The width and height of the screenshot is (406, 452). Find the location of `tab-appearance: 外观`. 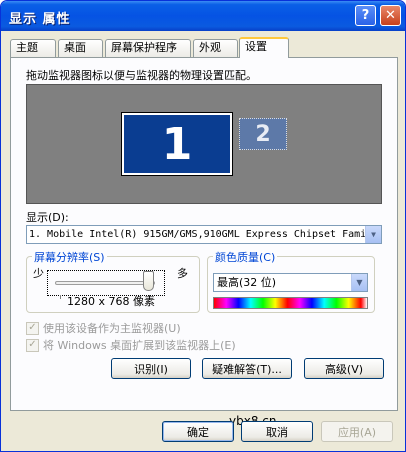

tab-appearance: 外观 is located at coordinates (215, 48).